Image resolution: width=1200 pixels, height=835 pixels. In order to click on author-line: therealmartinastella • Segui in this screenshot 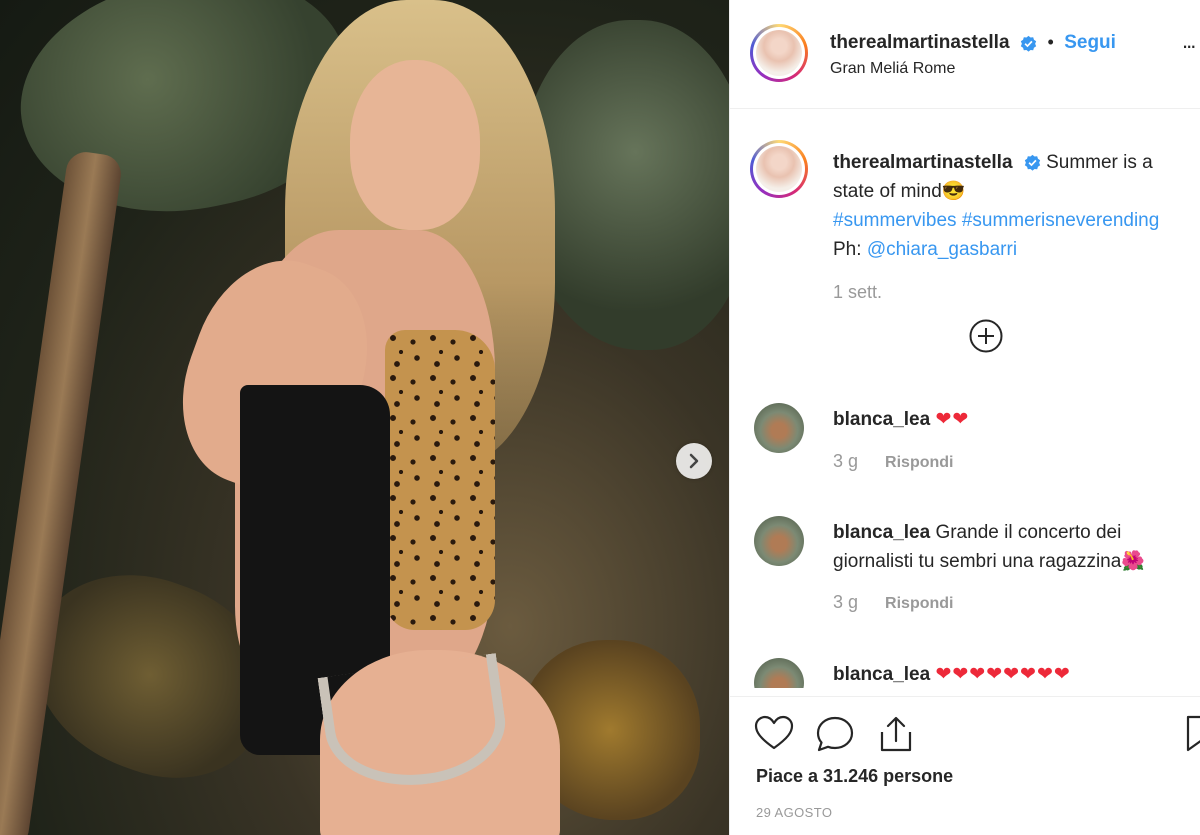, I will do `click(973, 43)`.